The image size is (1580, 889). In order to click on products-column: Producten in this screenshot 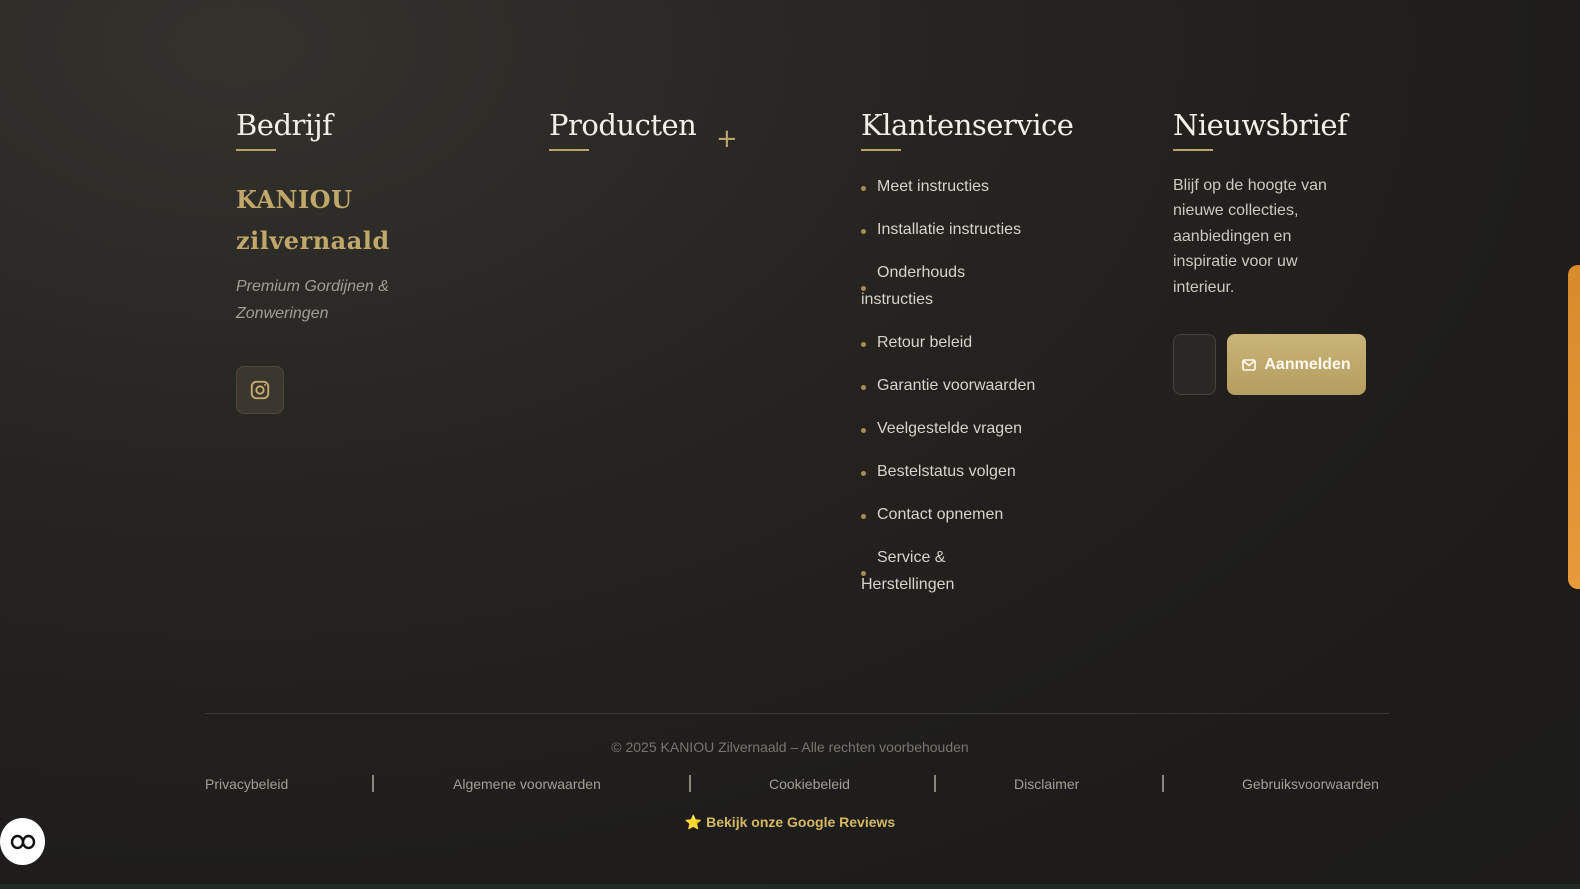, I will do `click(623, 129)`.